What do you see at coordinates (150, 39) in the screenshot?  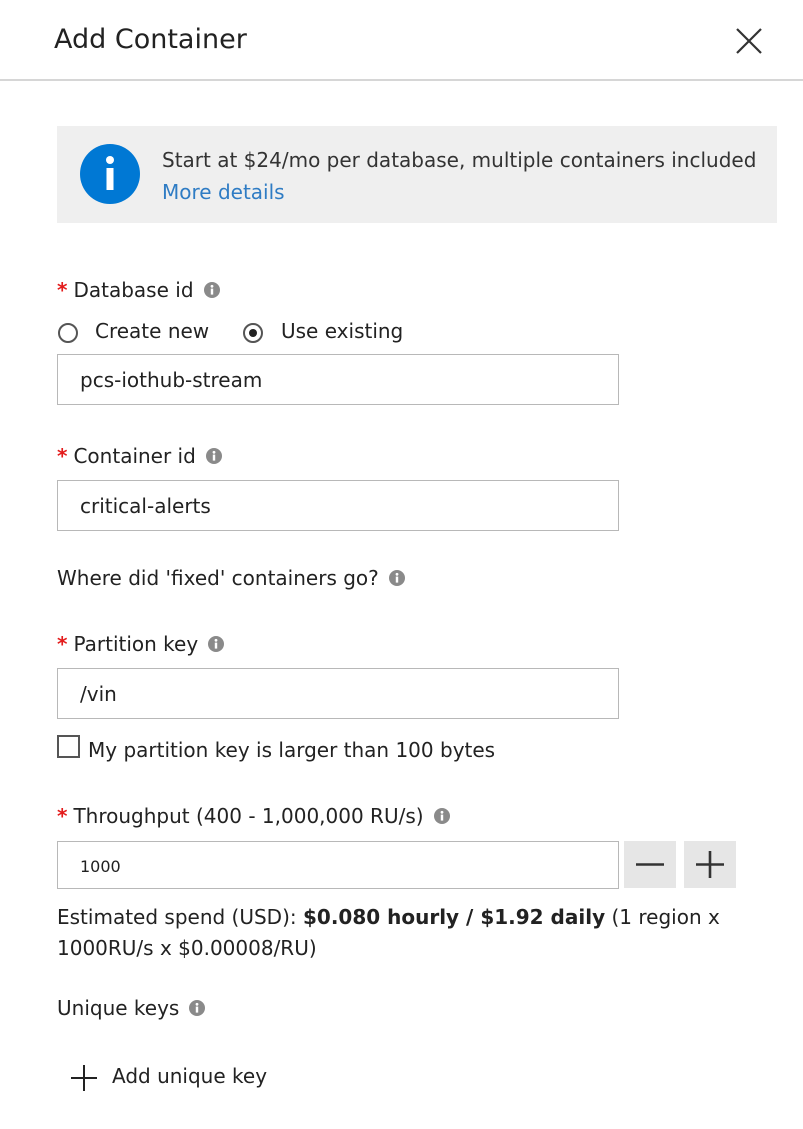 I see `panel-title: Add Container` at bounding box center [150, 39].